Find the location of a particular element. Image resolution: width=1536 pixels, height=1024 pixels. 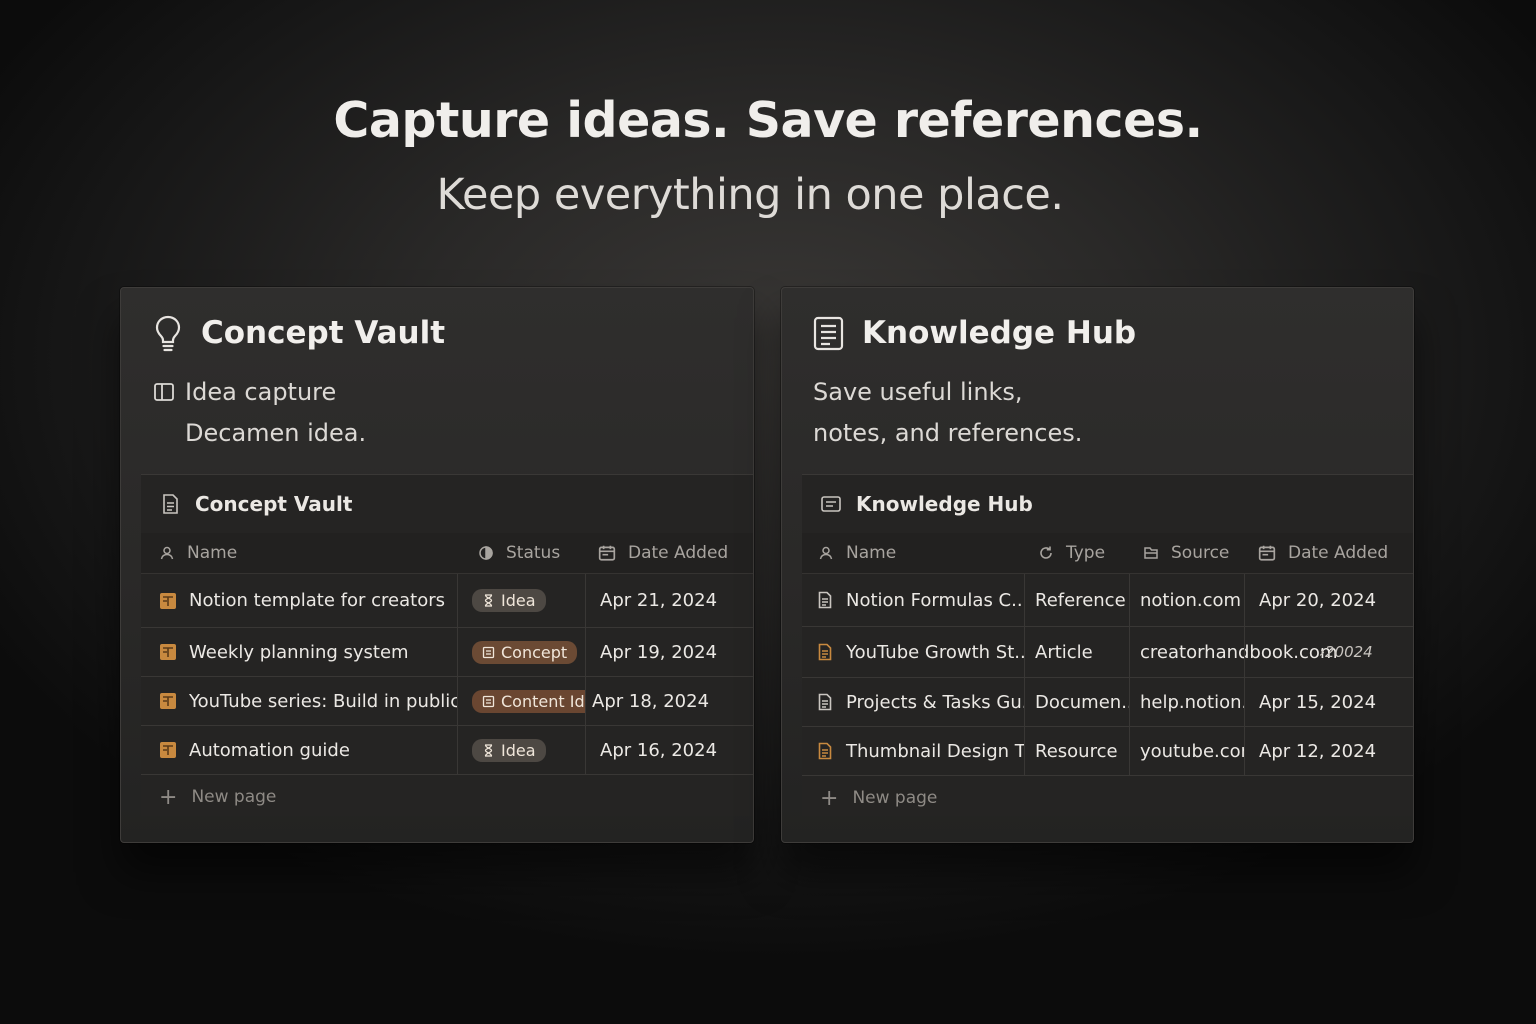

cell-name: Automation guide is located at coordinates (299, 750).